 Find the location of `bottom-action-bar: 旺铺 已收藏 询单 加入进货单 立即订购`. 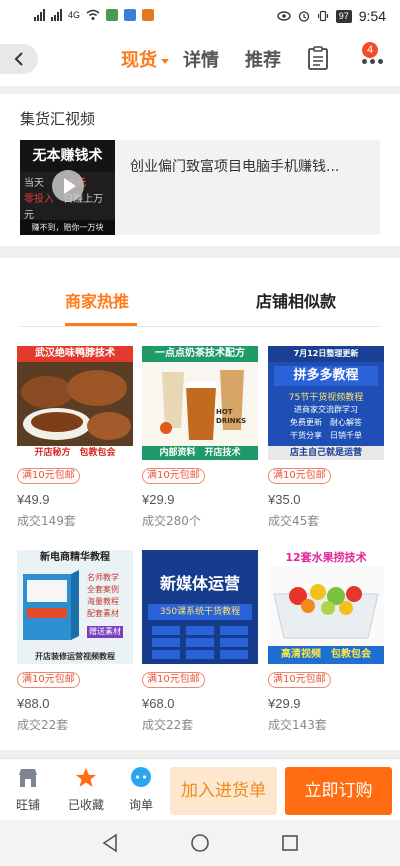

bottom-action-bar: 旺铺 已收藏 询单 加入进货单 立即订购 is located at coordinates (200, 789).